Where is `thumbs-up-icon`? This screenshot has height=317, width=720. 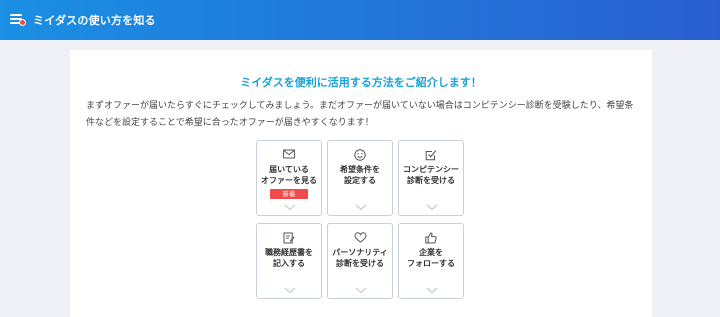
thumbs-up-icon is located at coordinates (431, 238).